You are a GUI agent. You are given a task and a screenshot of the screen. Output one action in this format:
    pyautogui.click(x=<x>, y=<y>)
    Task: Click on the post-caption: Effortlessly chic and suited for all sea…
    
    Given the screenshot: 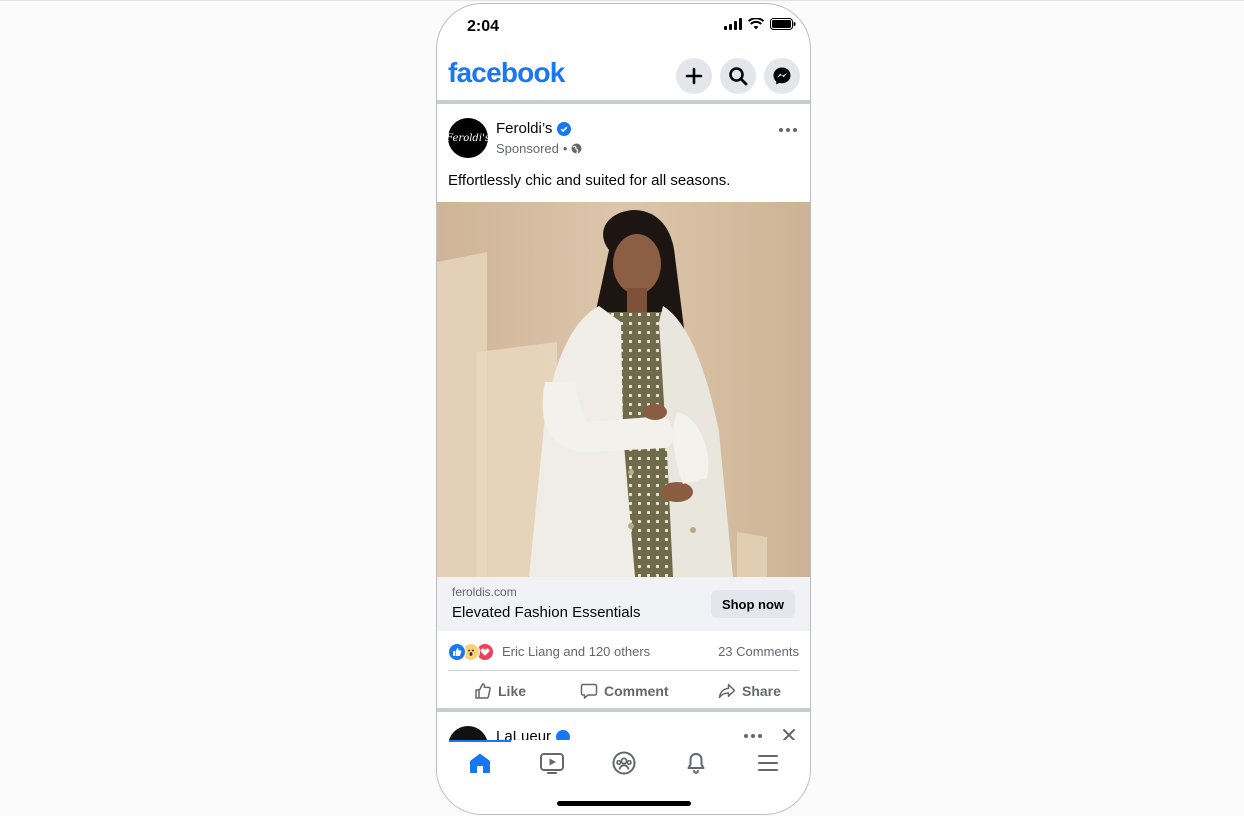 What is the action you would take?
    pyautogui.click(x=589, y=180)
    